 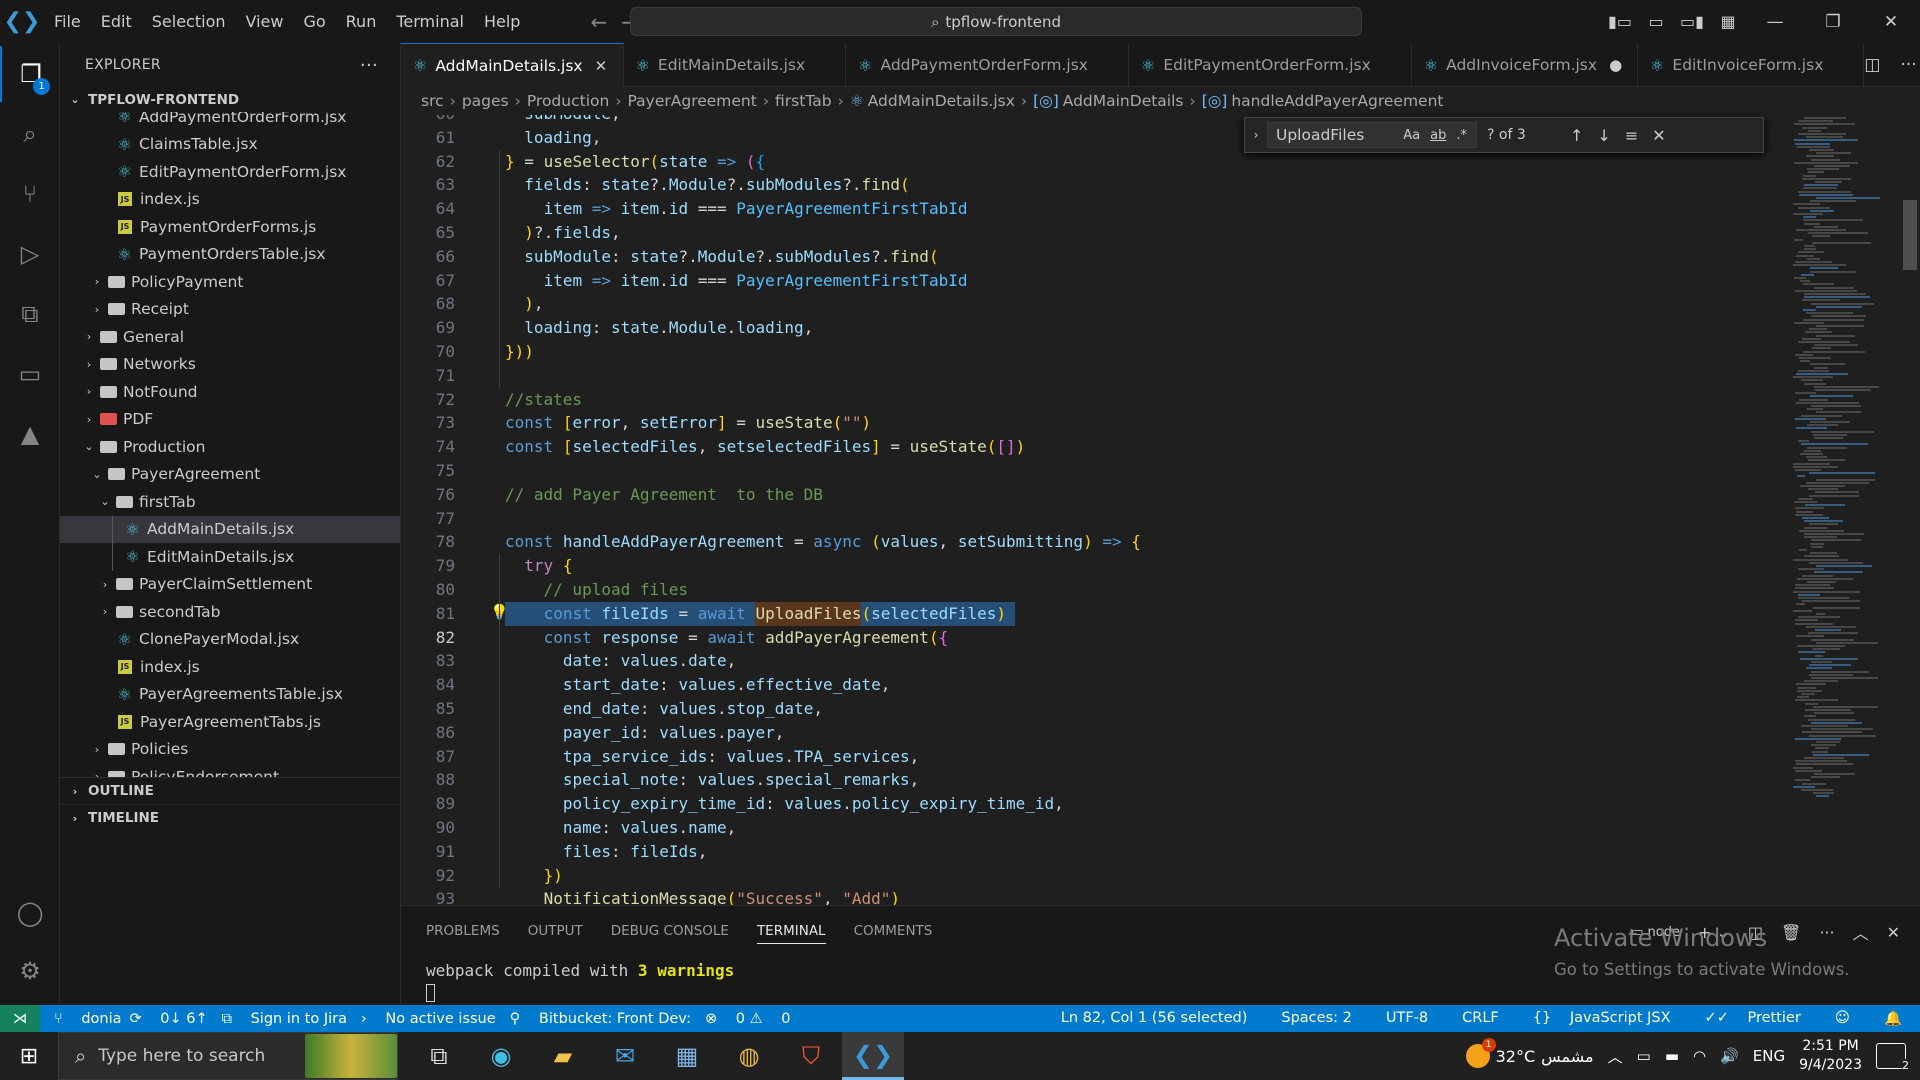 What do you see at coordinates (1270, 65) in the screenshot?
I see `tab-editpaymentorderform: ⚛ EditPaymentOrderForm.jsx` at bounding box center [1270, 65].